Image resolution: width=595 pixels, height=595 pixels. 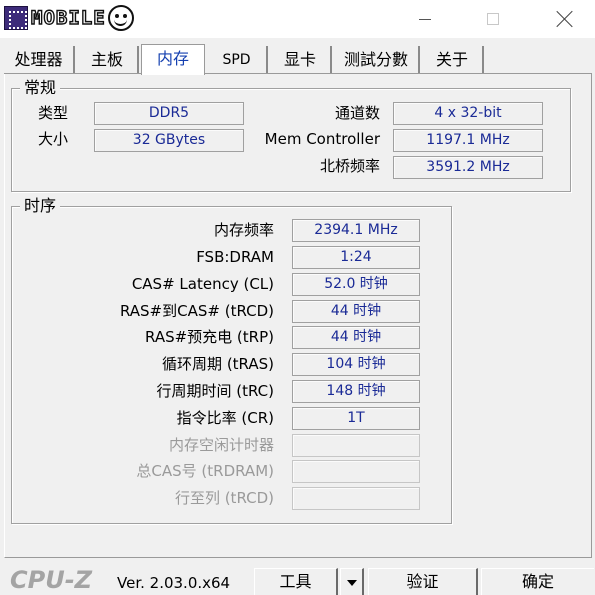 I want to click on dropdown-arrow-icon, so click(x=352, y=581).